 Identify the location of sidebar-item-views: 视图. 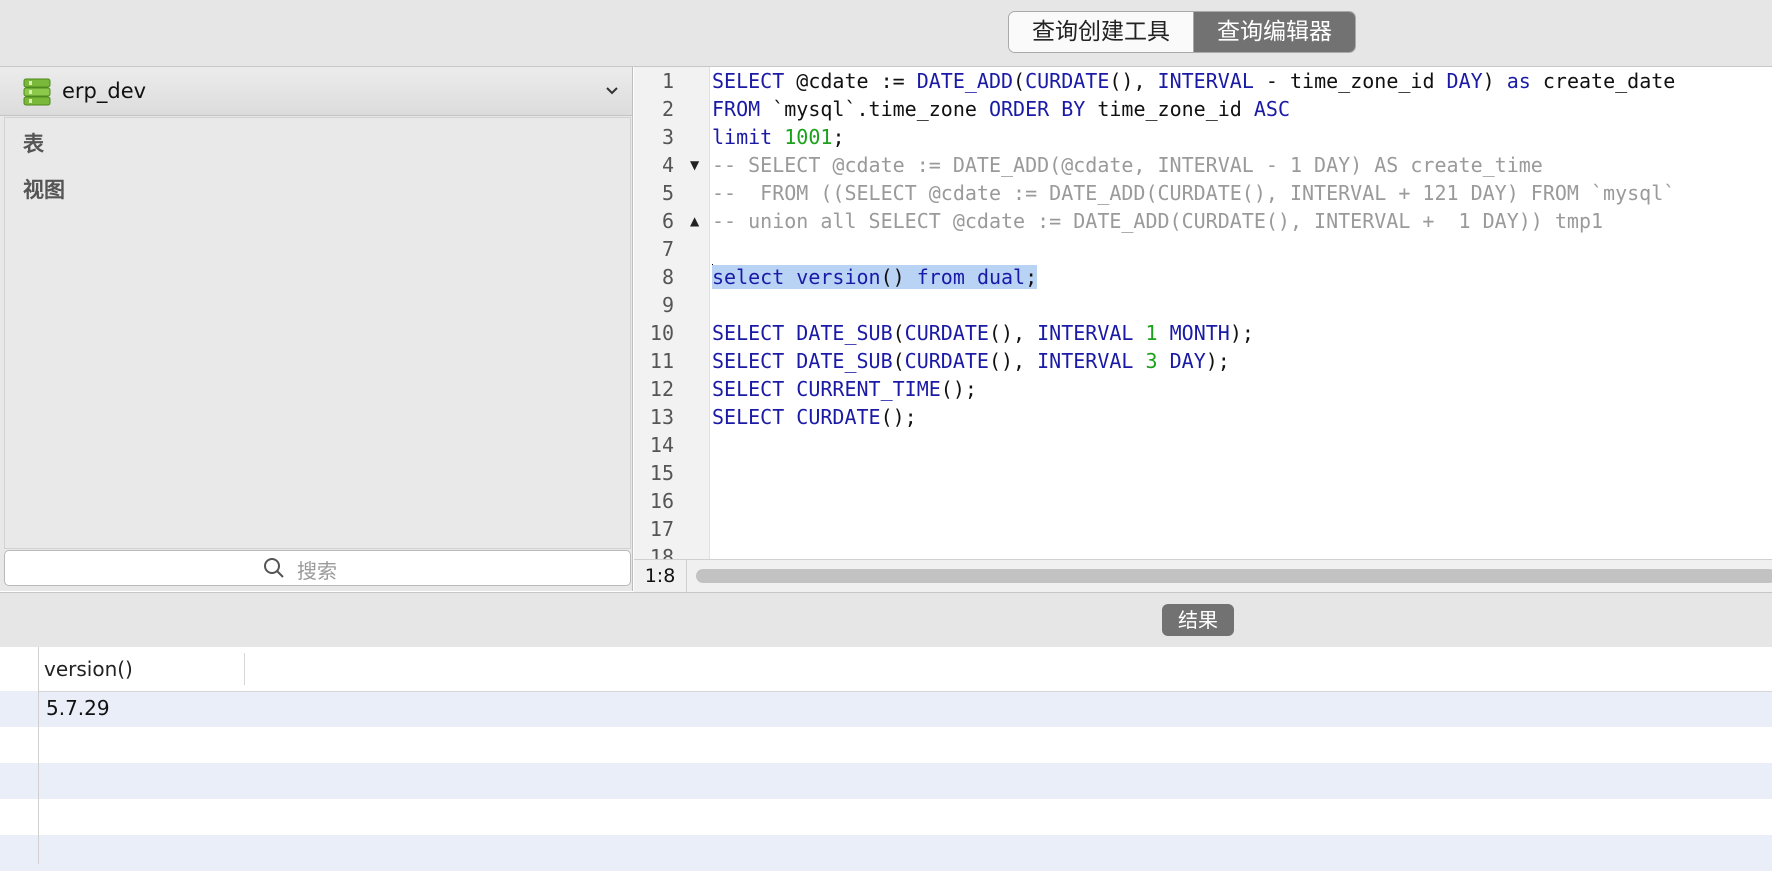
(44, 189).